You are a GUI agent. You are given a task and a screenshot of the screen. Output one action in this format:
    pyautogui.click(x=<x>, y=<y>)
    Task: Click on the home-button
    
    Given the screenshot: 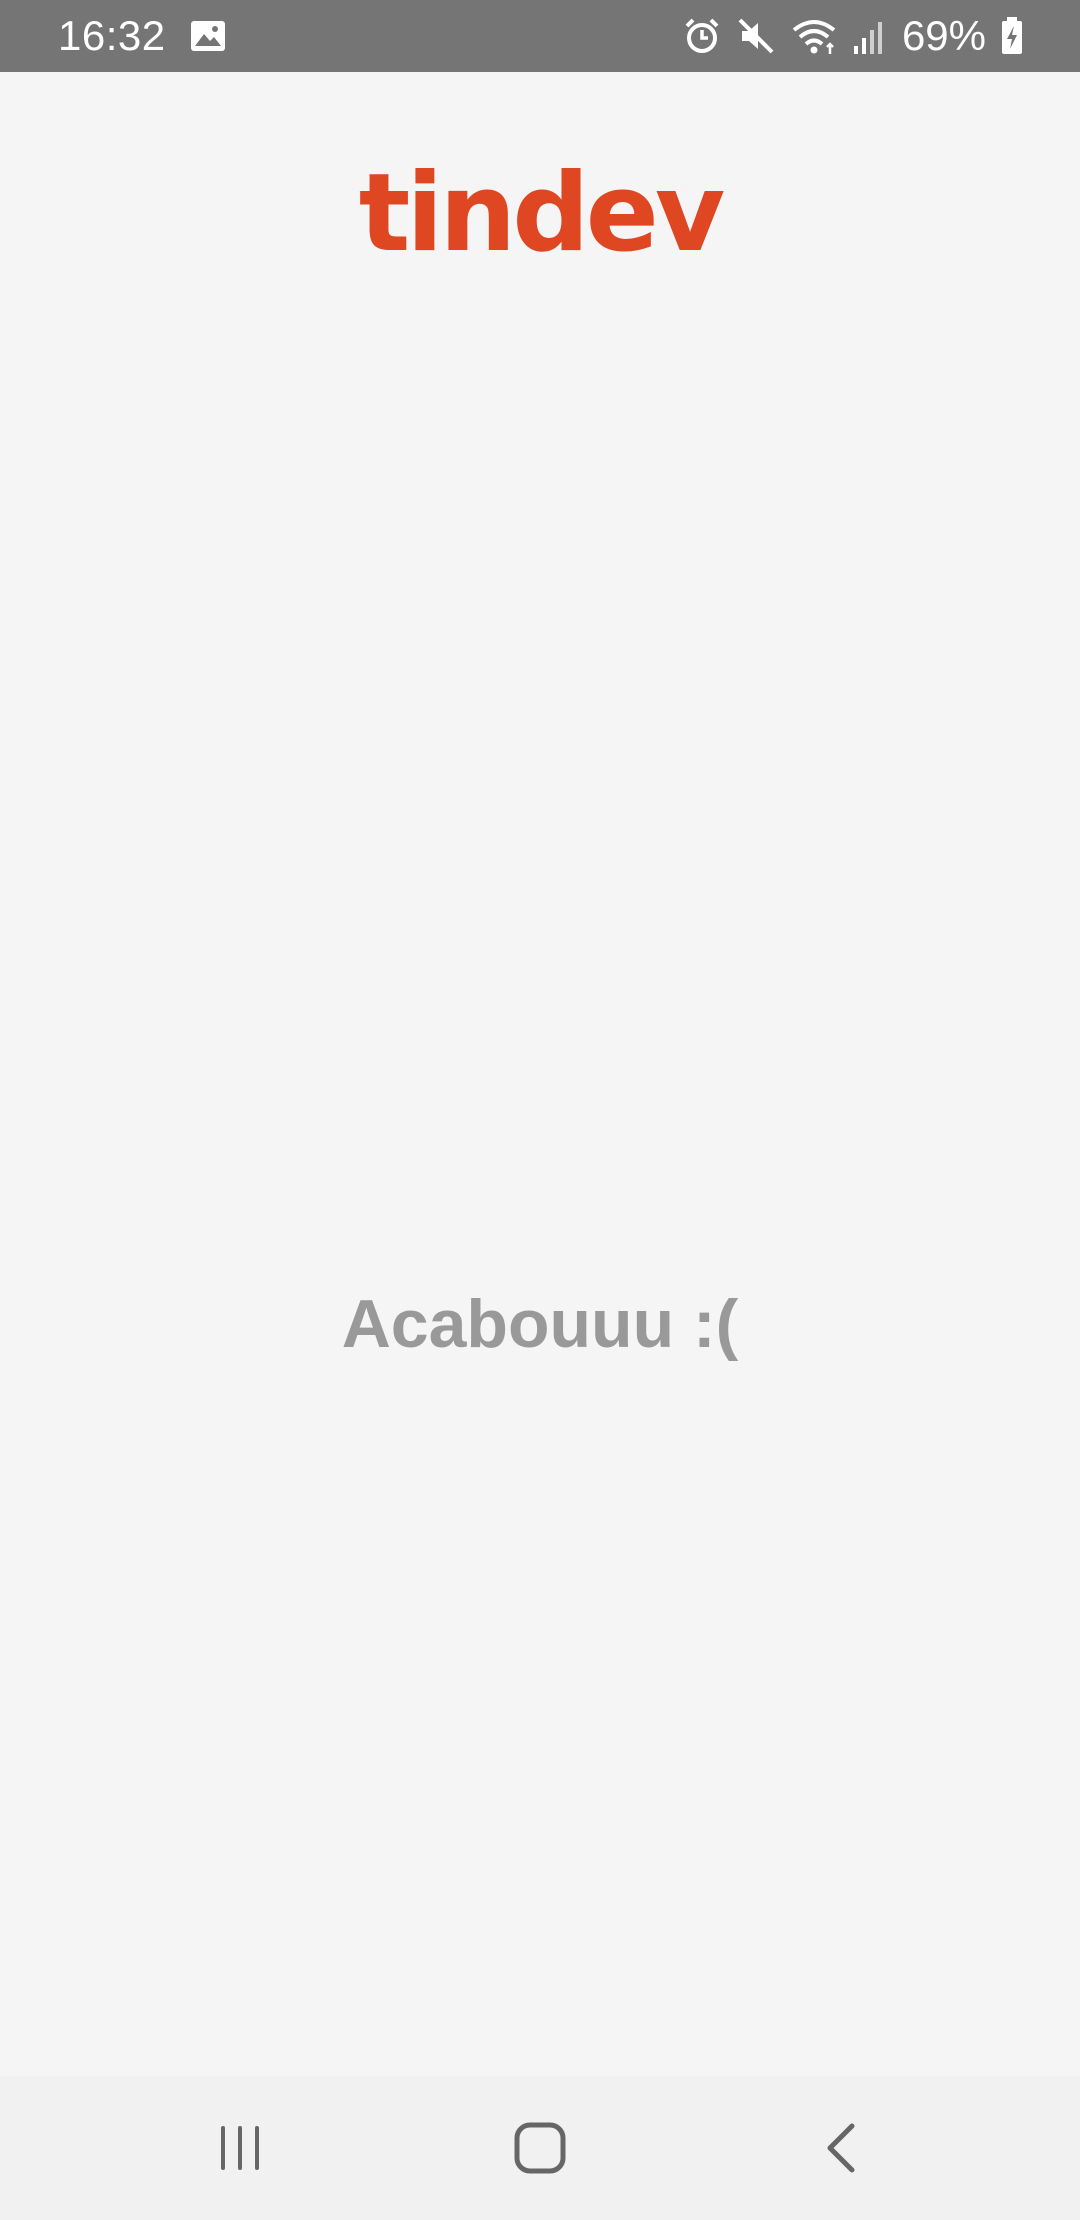 What is the action you would take?
    pyautogui.click(x=540, y=2148)
    